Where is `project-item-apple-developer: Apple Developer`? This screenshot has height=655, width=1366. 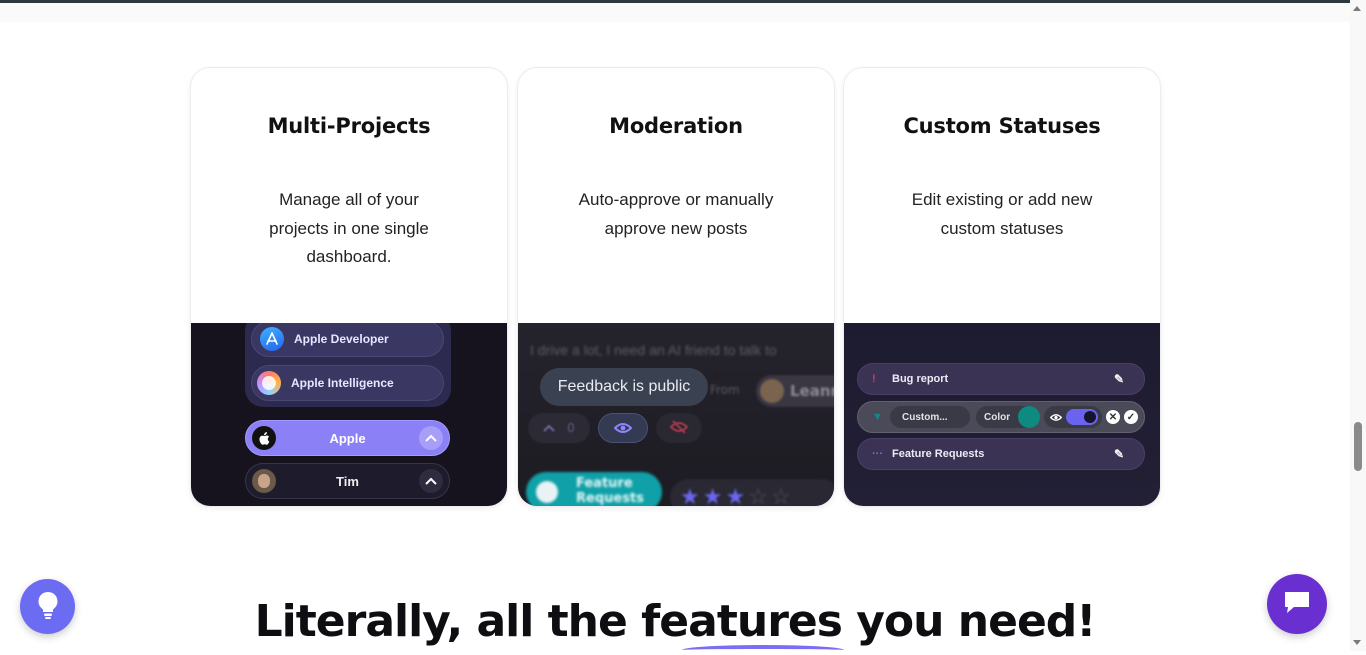 project-item-apple-developer: Apple Developer is located at coordinates (347, 340).